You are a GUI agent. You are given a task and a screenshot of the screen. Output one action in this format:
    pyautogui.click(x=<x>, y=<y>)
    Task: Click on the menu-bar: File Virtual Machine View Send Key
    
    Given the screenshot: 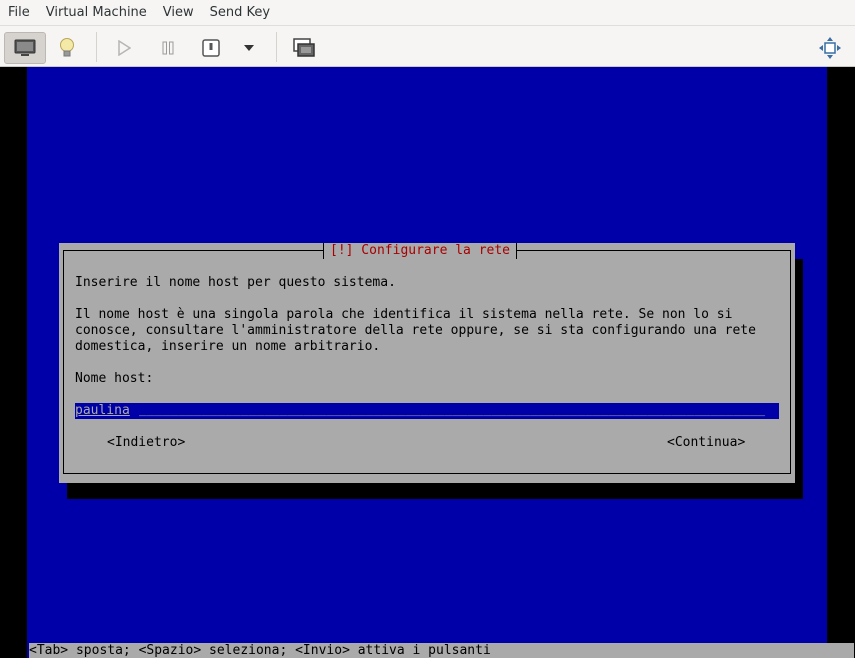 What is the action you would take?
    pyautogui.click(x=427, y=12)
    